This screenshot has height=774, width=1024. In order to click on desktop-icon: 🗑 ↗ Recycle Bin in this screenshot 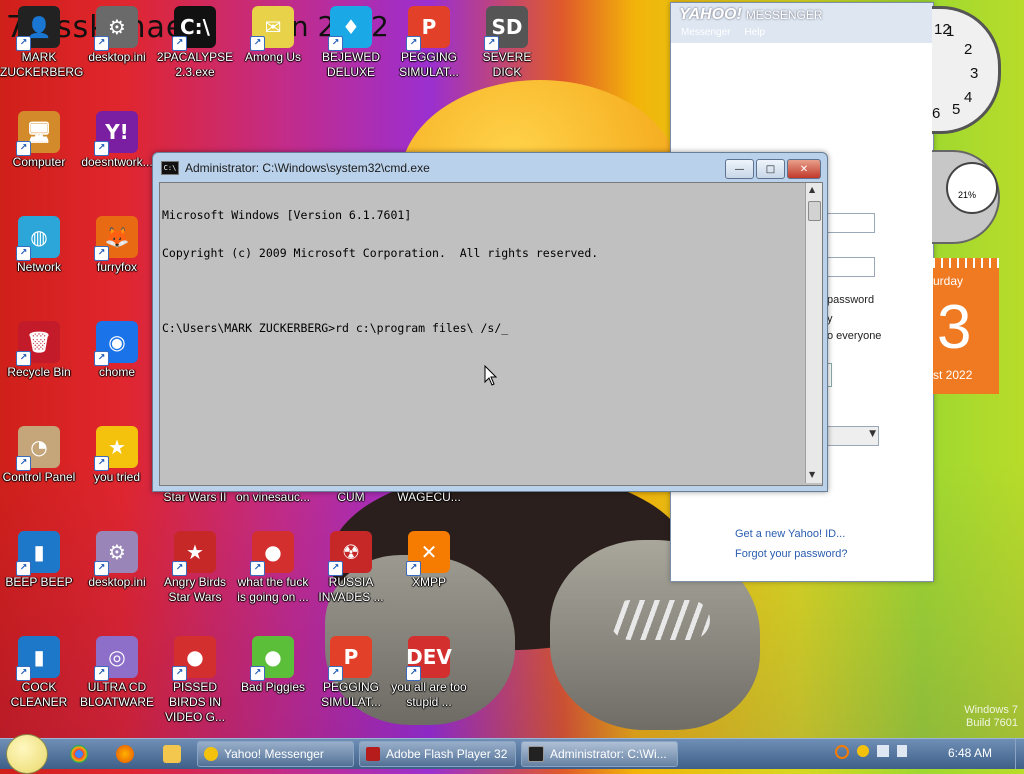, I will do `click(39, 350)`.